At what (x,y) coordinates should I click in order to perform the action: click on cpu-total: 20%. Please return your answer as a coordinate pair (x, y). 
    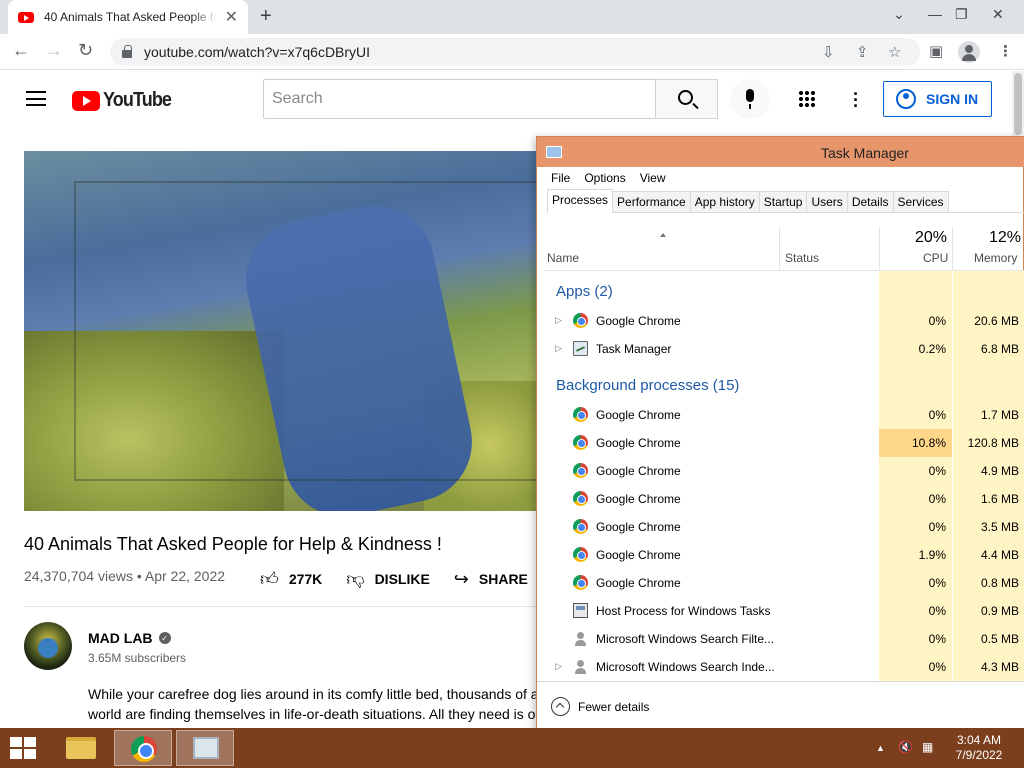
    Looking at the image, I should click on (931, 238).